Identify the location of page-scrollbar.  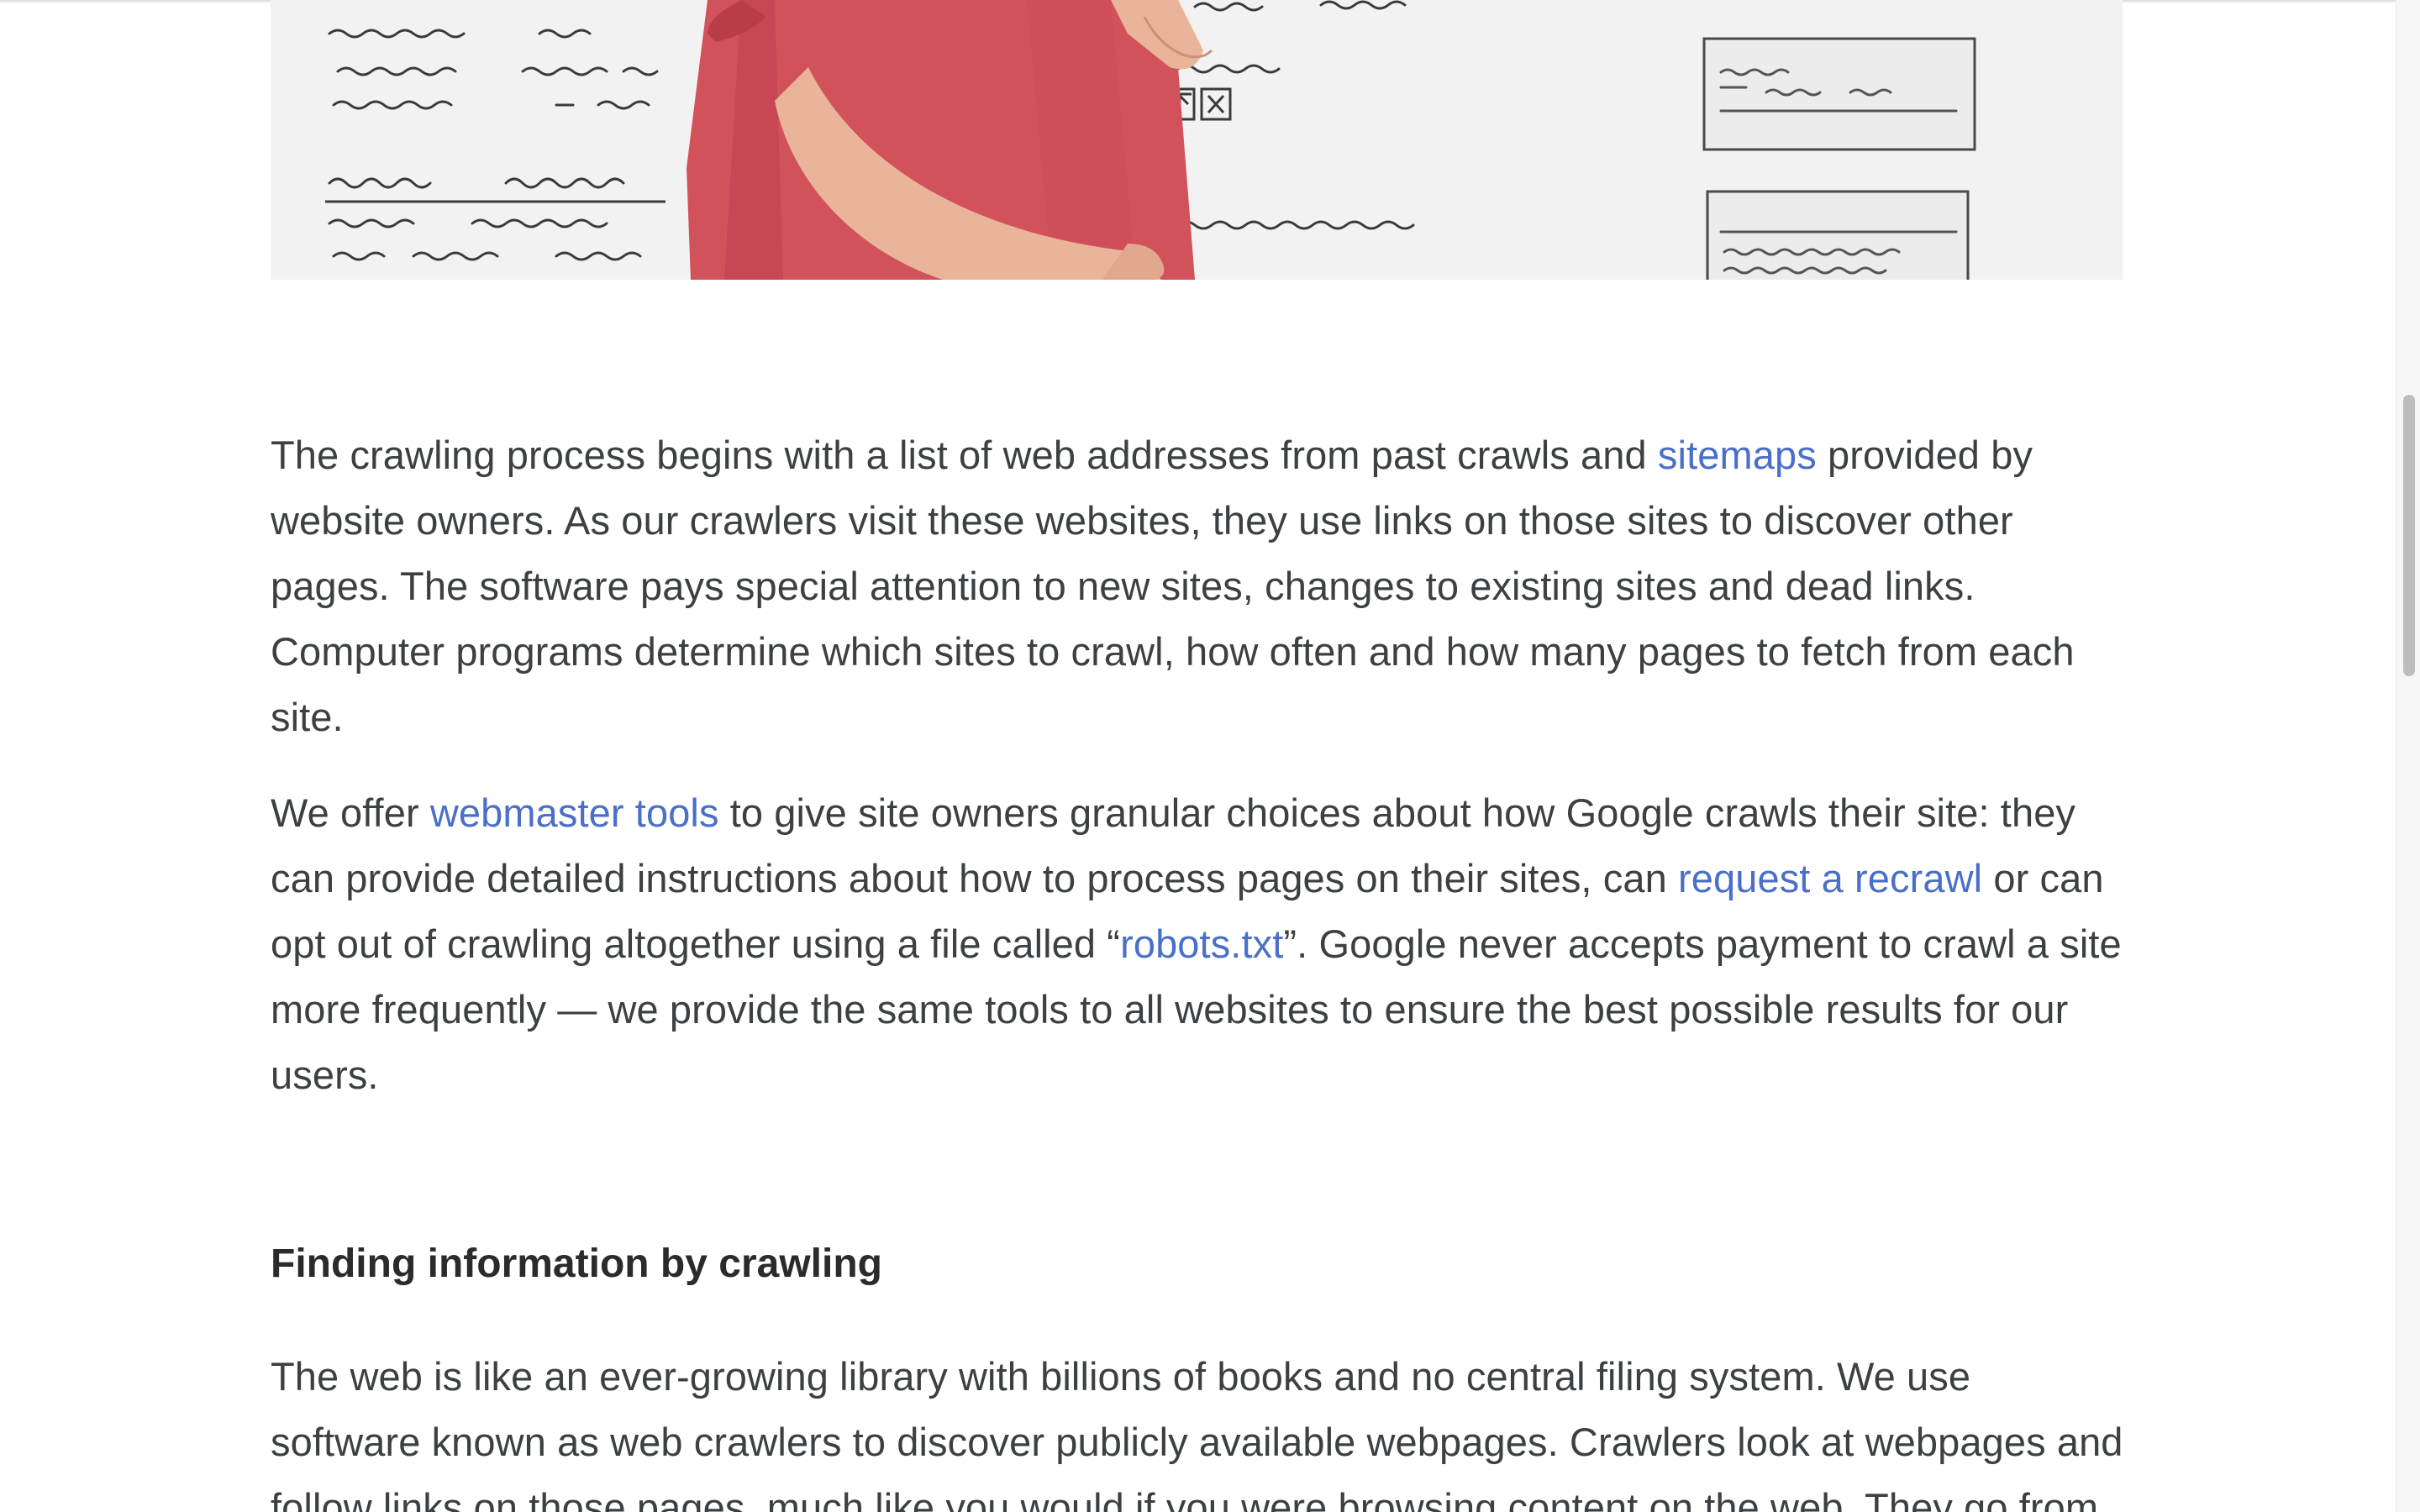
(2408, 756).